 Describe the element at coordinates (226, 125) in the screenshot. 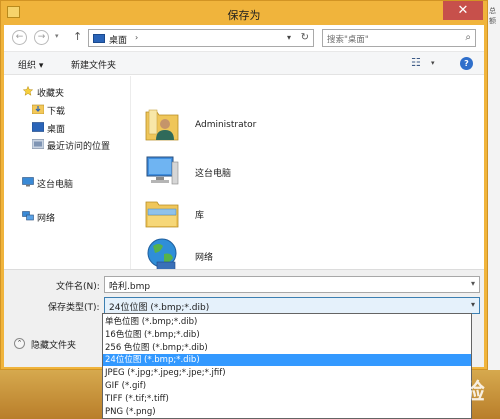

I see `list-item-label: Administrator` at that location.